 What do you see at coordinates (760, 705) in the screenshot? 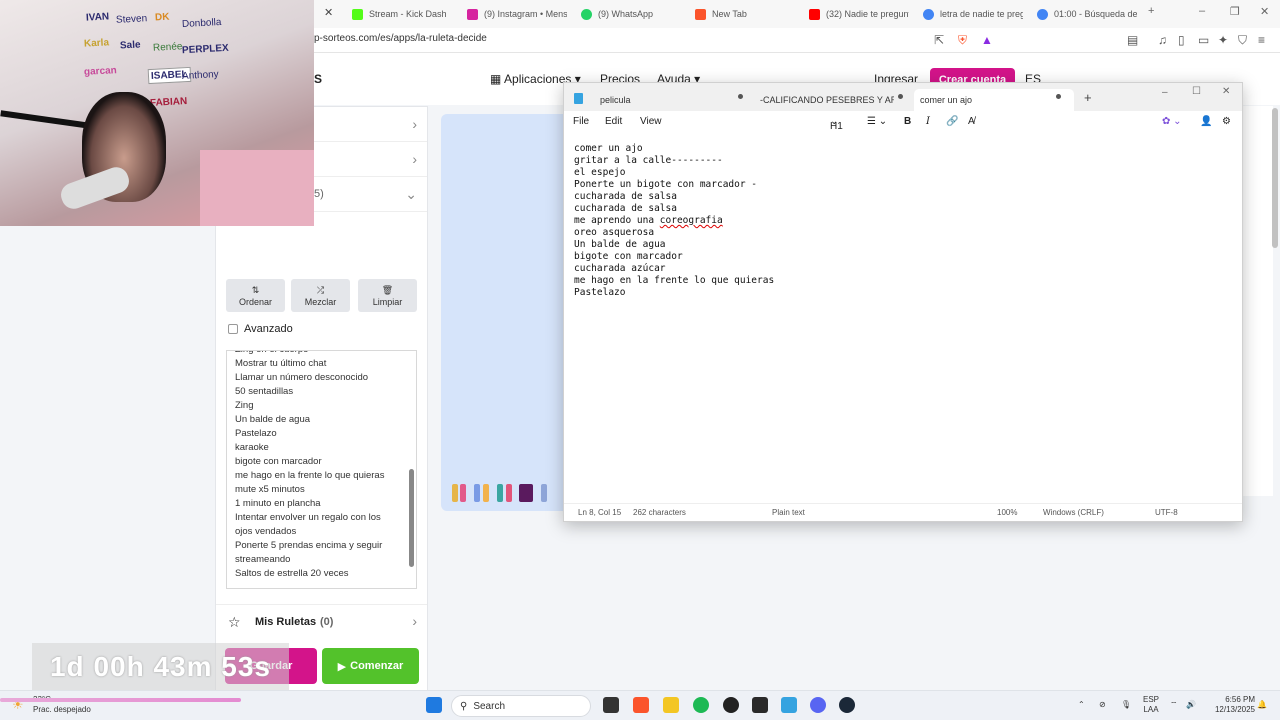
I see `terminal-icon` at bounding box center [760, 705].